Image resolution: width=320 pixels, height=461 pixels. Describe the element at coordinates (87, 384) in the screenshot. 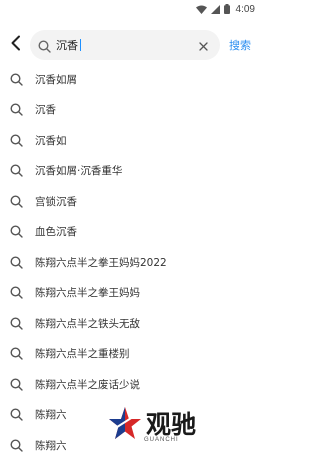

I see `suggestion-label: 陈翔六点半之废话少说` at that location.